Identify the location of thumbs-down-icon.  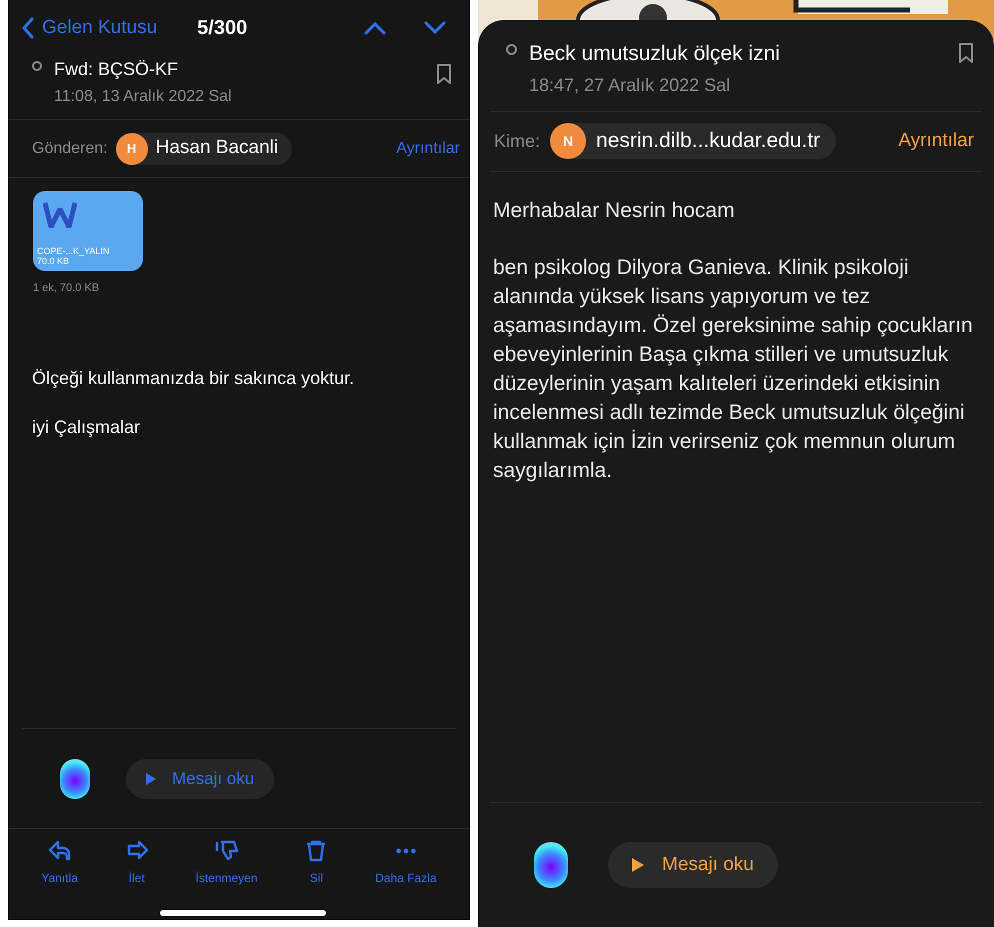
(226, 851).